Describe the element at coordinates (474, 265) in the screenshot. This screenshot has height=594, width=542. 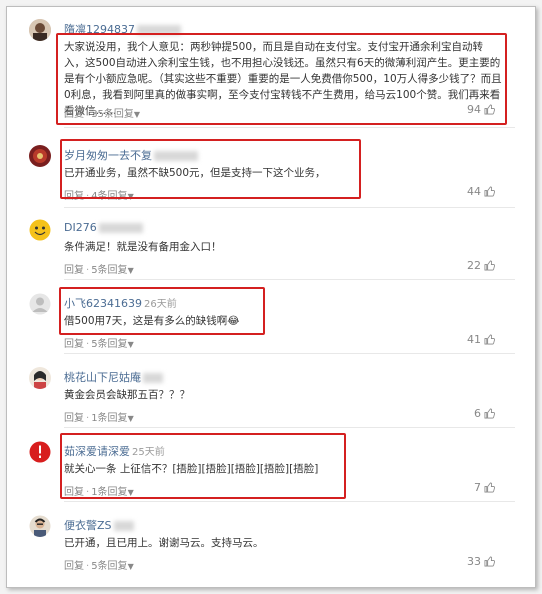
I see `like-count: 22` at that location.